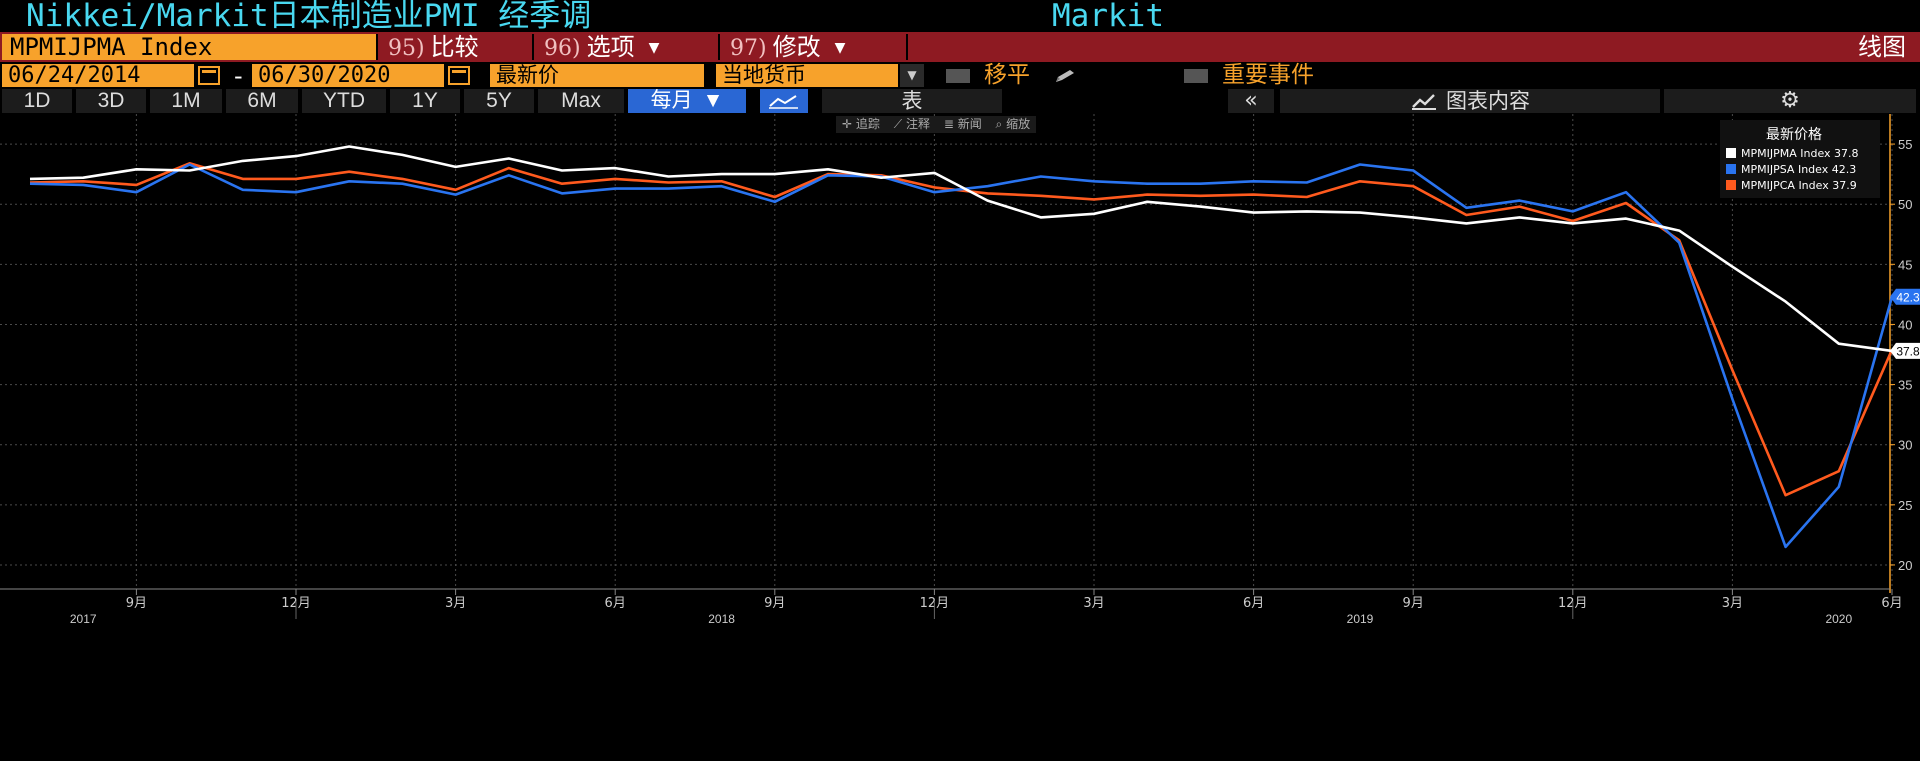  What do you see at coordinates (936, 124) in the screenshot?
I see `mini-toolbar: ✛ 追踪 ⟋ 注释 ≣ 新闻 ⌕ 缩放` at bounding box center [936, 124].